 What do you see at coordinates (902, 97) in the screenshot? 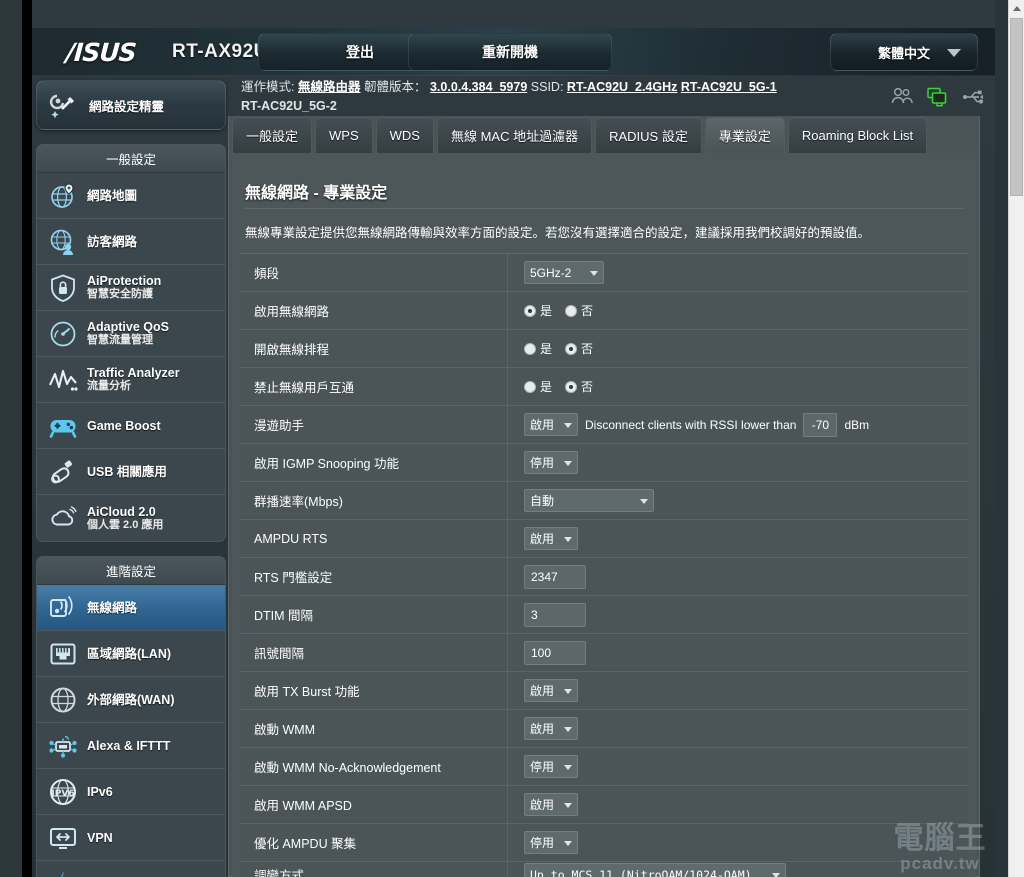
I see `clients-icon` at bounding box center [902, 97].